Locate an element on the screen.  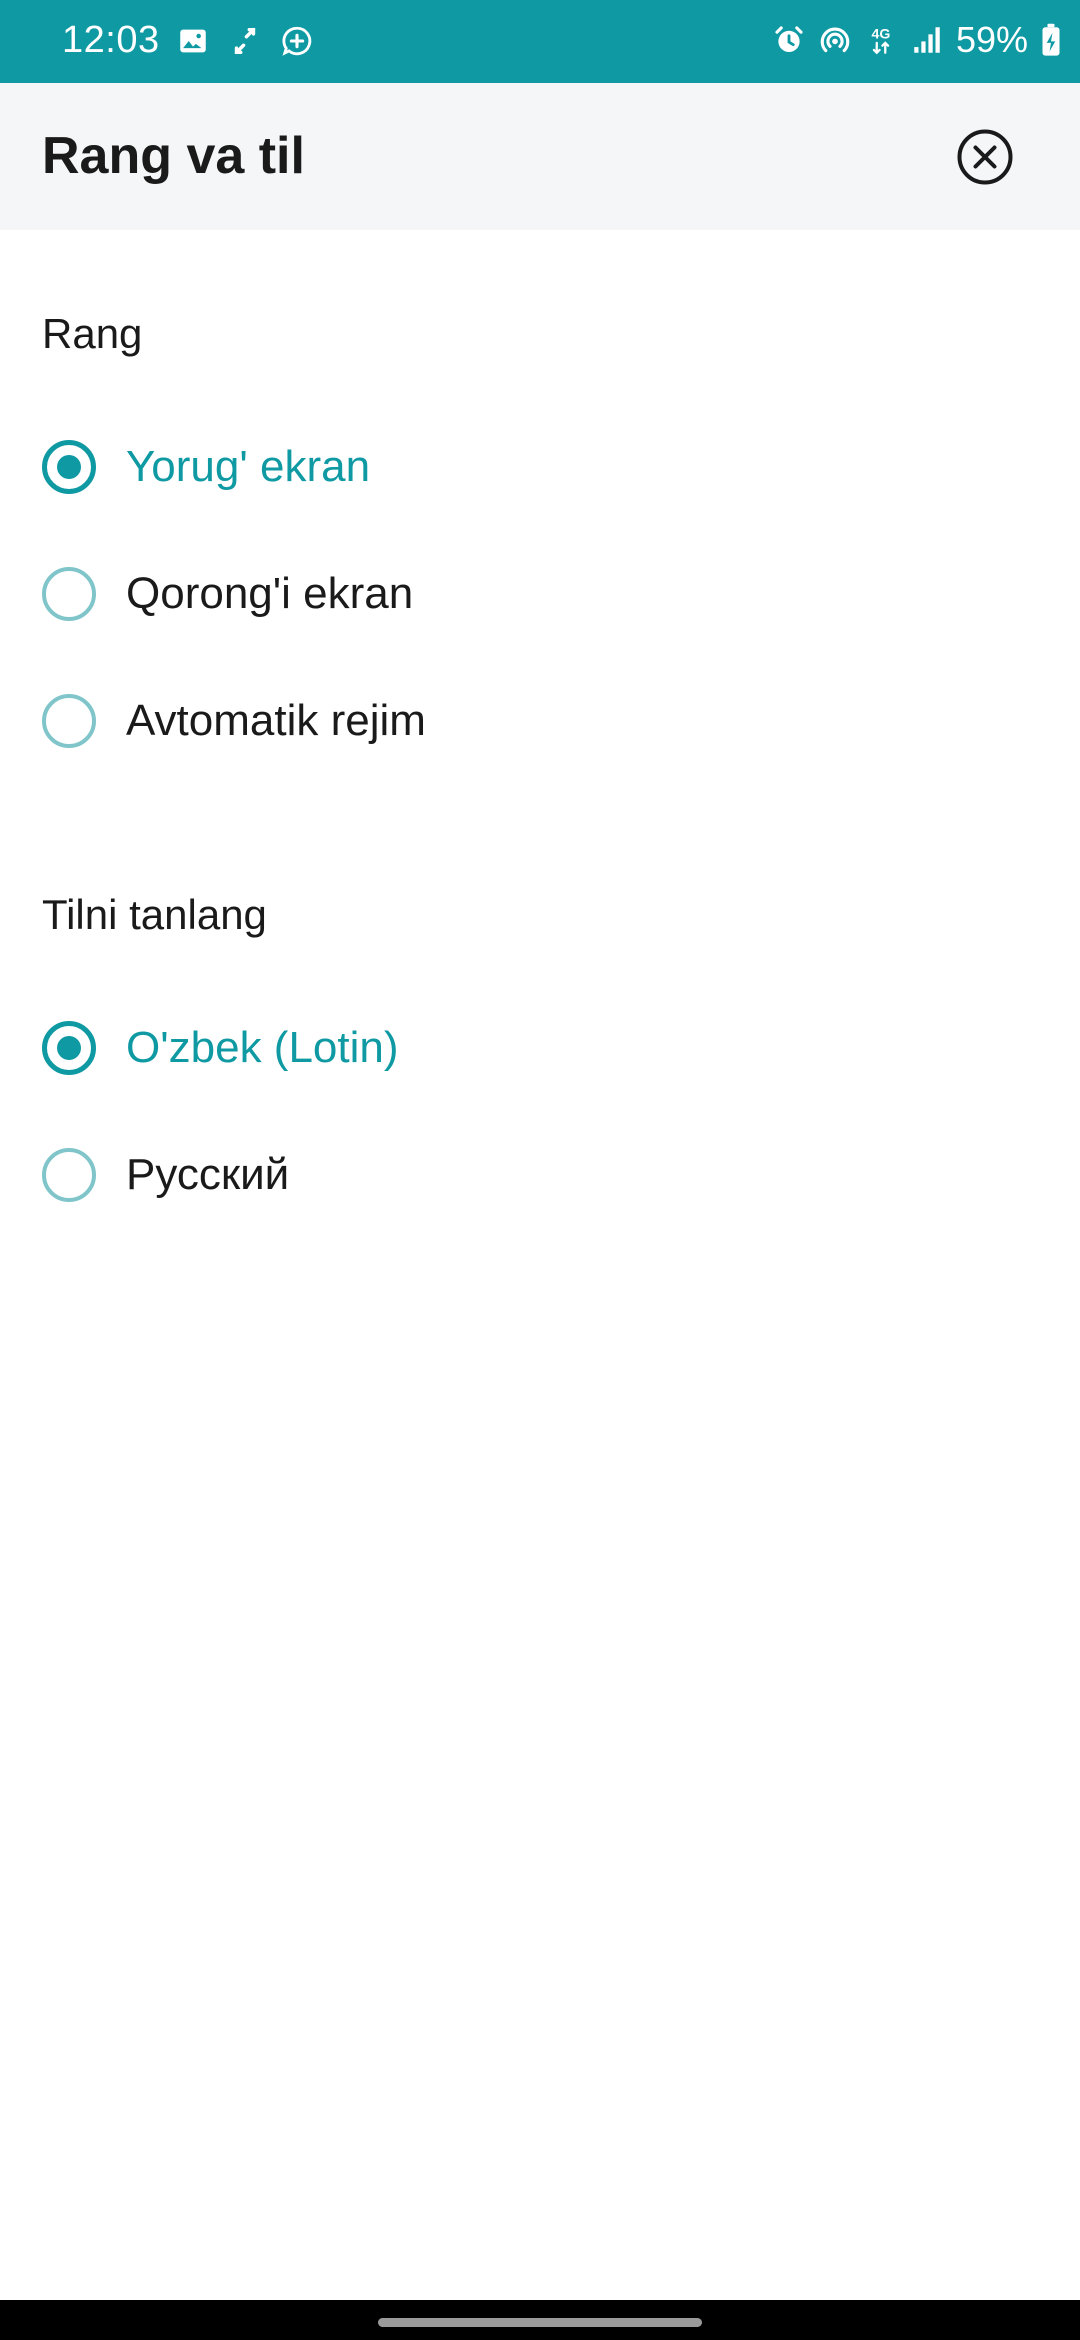
network-4g-icon: 4G is located at coordinates (881, 40).